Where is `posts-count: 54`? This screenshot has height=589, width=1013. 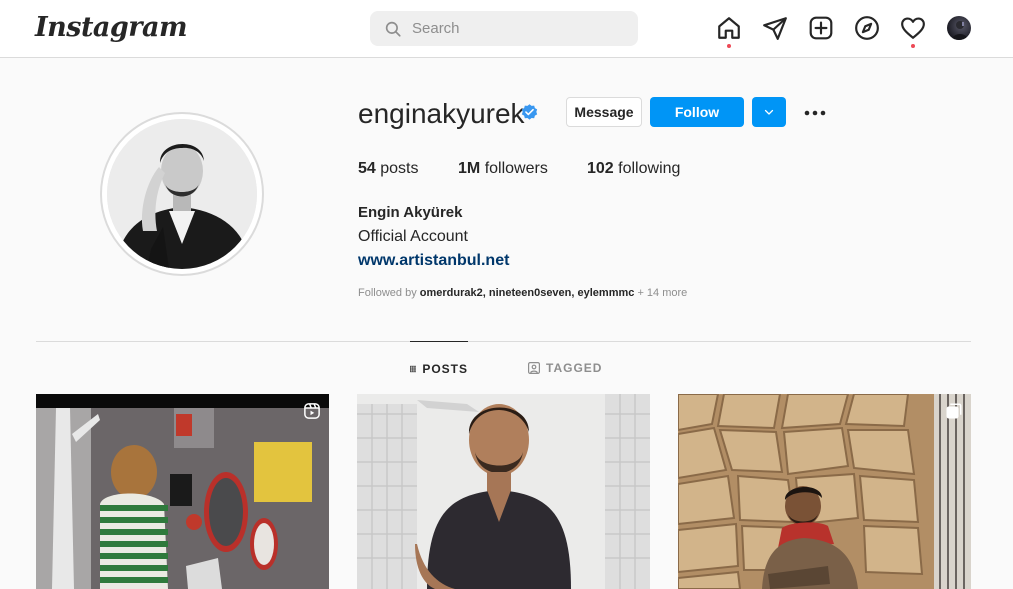 posts-count: 54 is located at coordinates (367, 168).